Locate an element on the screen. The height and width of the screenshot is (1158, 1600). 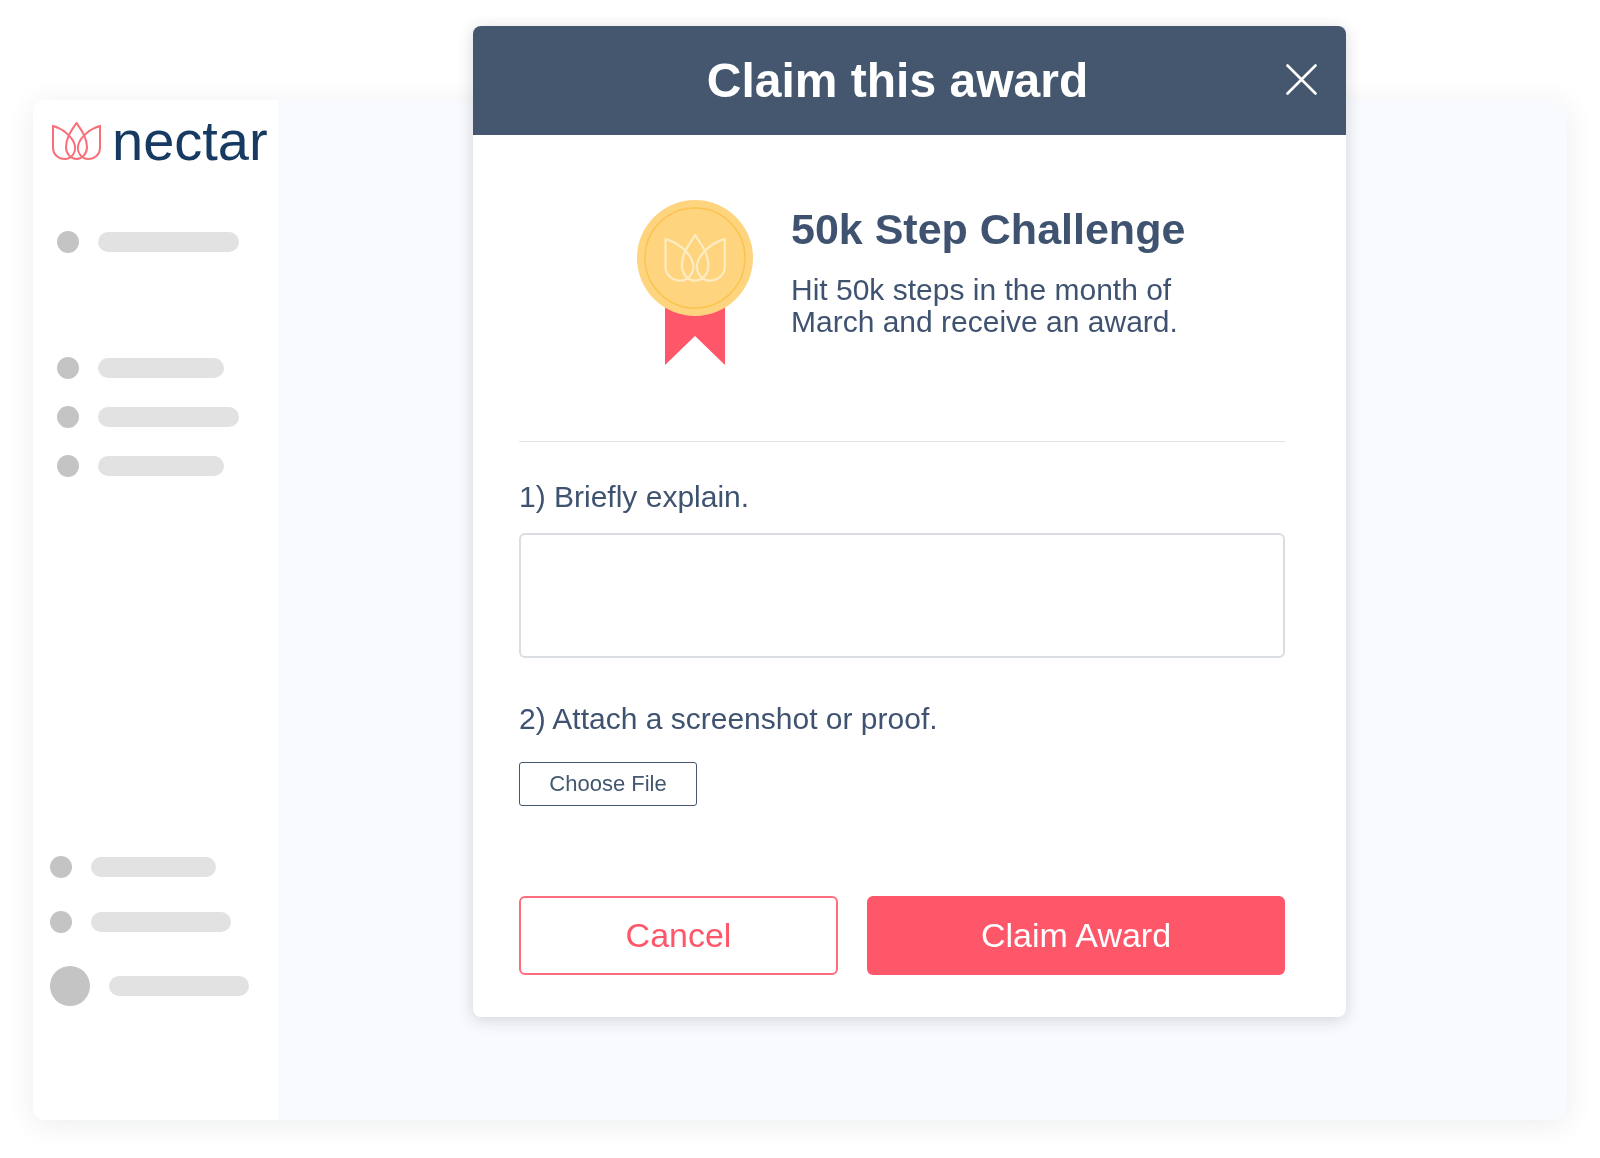
avatar-circle-icon is located at coordinates (70, 986).